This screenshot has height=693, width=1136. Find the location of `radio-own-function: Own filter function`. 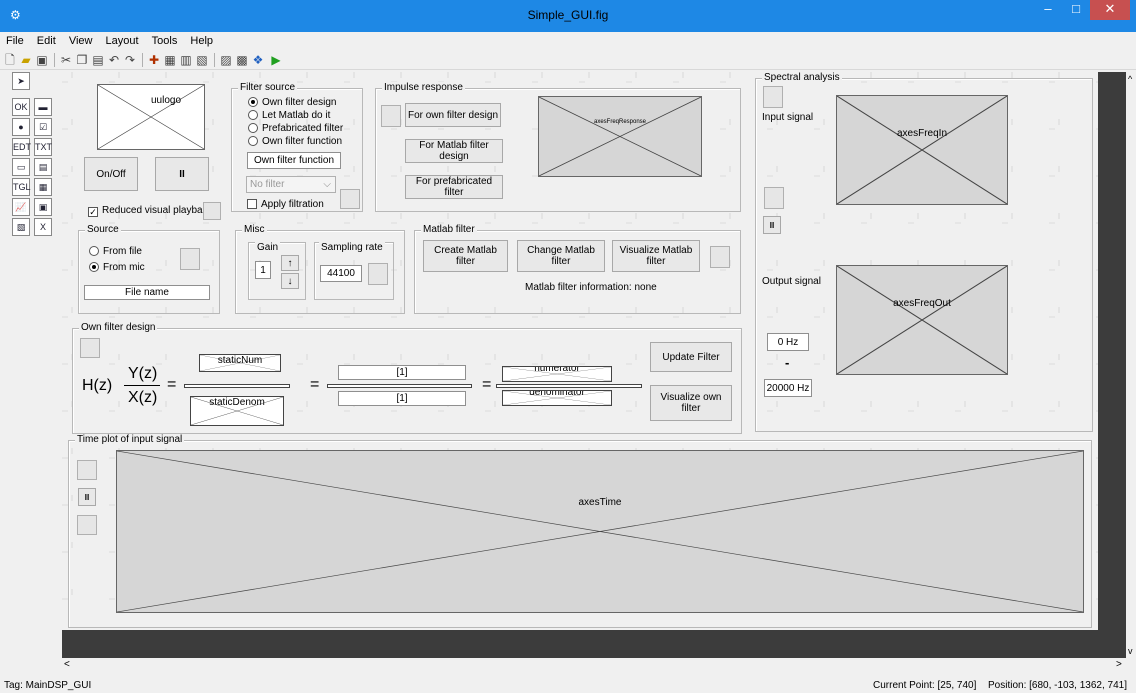

radio-own-function: Own filter function is located at coordinates (295, 141).